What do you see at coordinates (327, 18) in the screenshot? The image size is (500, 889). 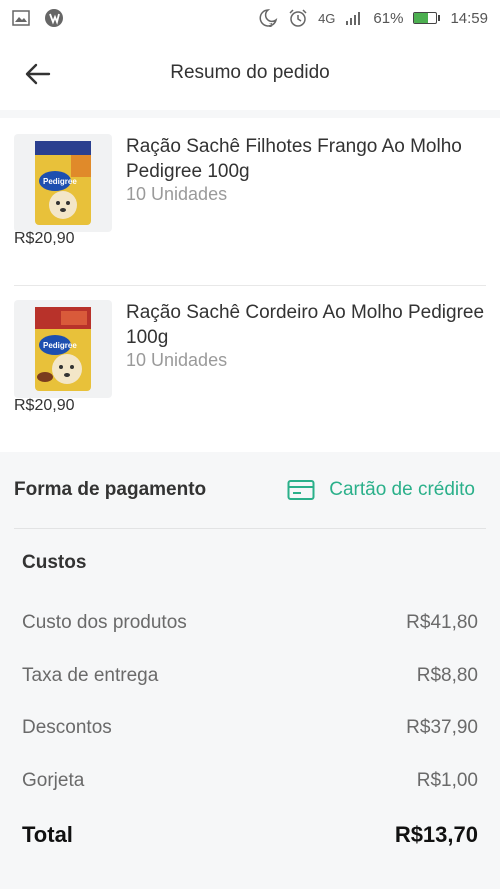 I see `network-type: 4G` at bounding box center [327, 18].